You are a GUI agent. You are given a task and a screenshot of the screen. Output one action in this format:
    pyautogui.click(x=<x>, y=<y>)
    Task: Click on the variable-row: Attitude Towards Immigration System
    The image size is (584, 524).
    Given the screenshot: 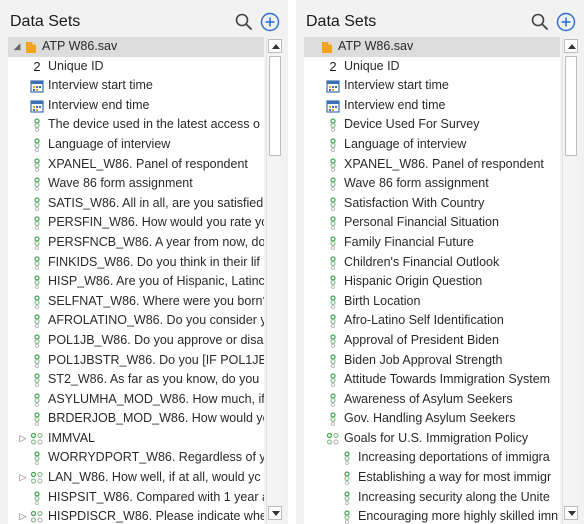 What is the action you would take?
    pyautogui.click(x=432, y=380)
    